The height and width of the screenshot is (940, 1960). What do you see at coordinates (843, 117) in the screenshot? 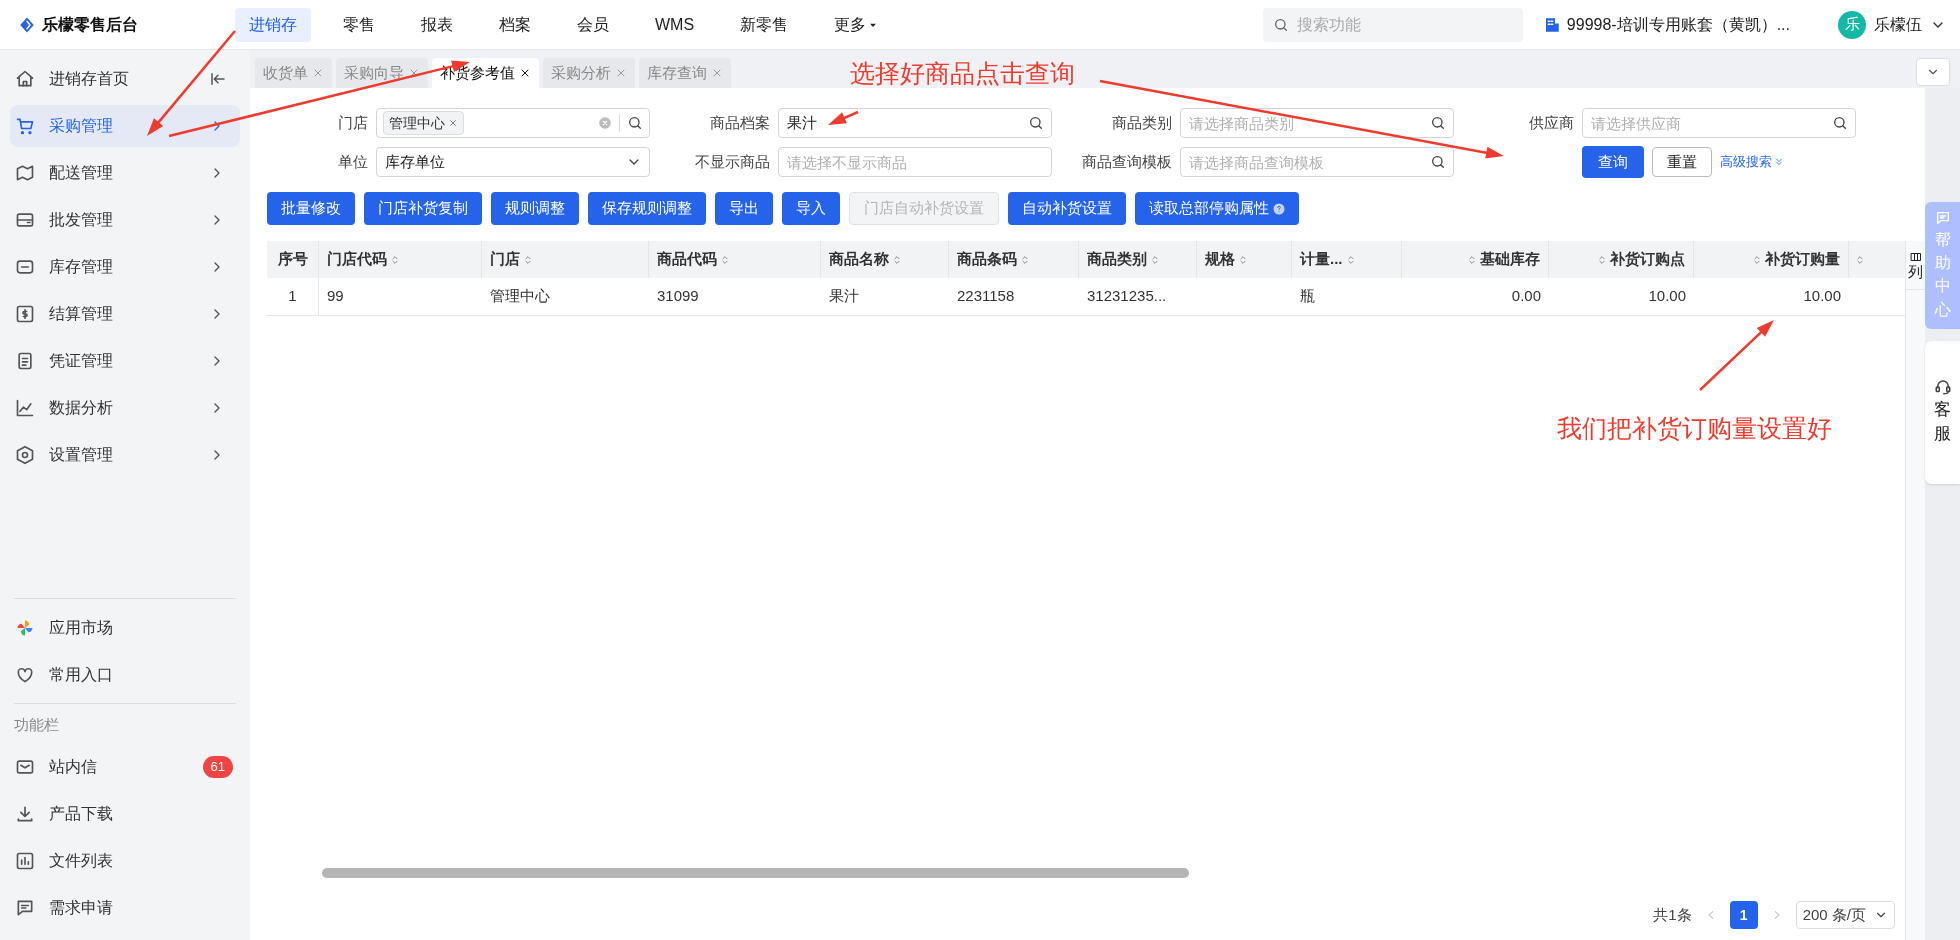
I see `annotation-arrow` at bounding box center [843, 117].